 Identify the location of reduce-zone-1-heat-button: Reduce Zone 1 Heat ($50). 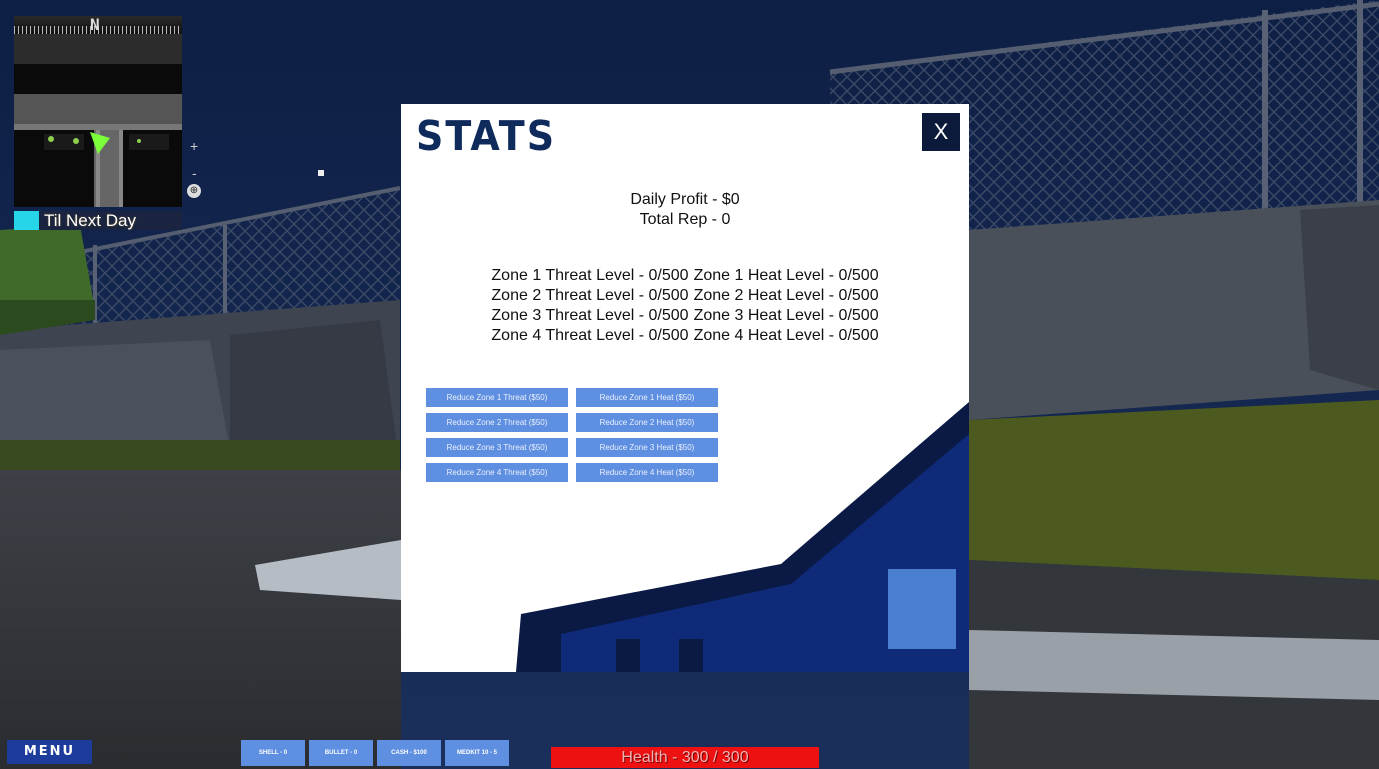
(647, 397).